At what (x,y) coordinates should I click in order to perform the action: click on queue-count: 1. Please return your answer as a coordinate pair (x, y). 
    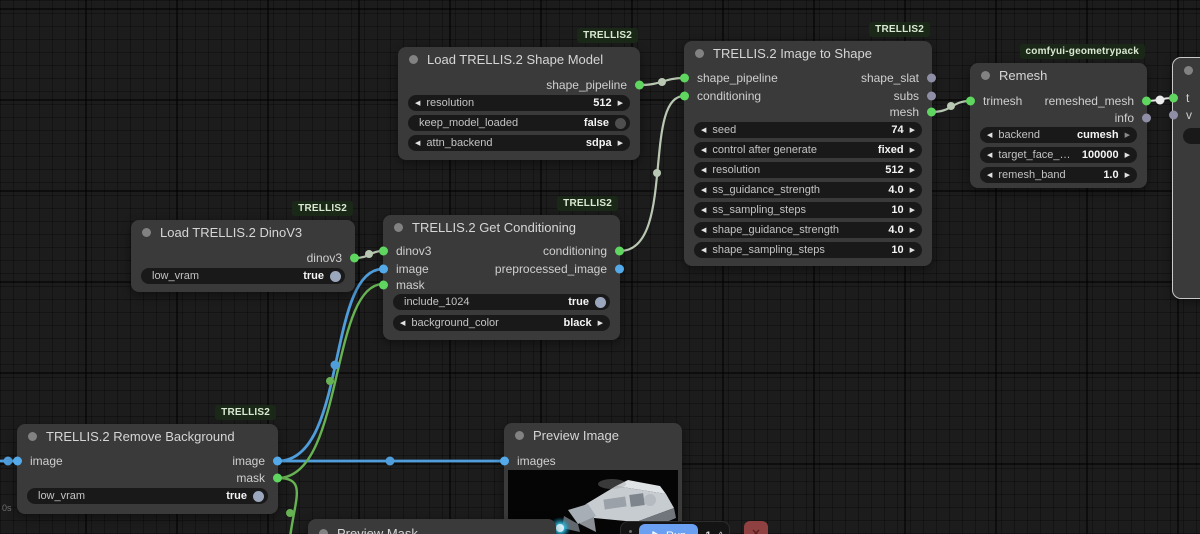
    Looking at the image, I should click on (708, 532).